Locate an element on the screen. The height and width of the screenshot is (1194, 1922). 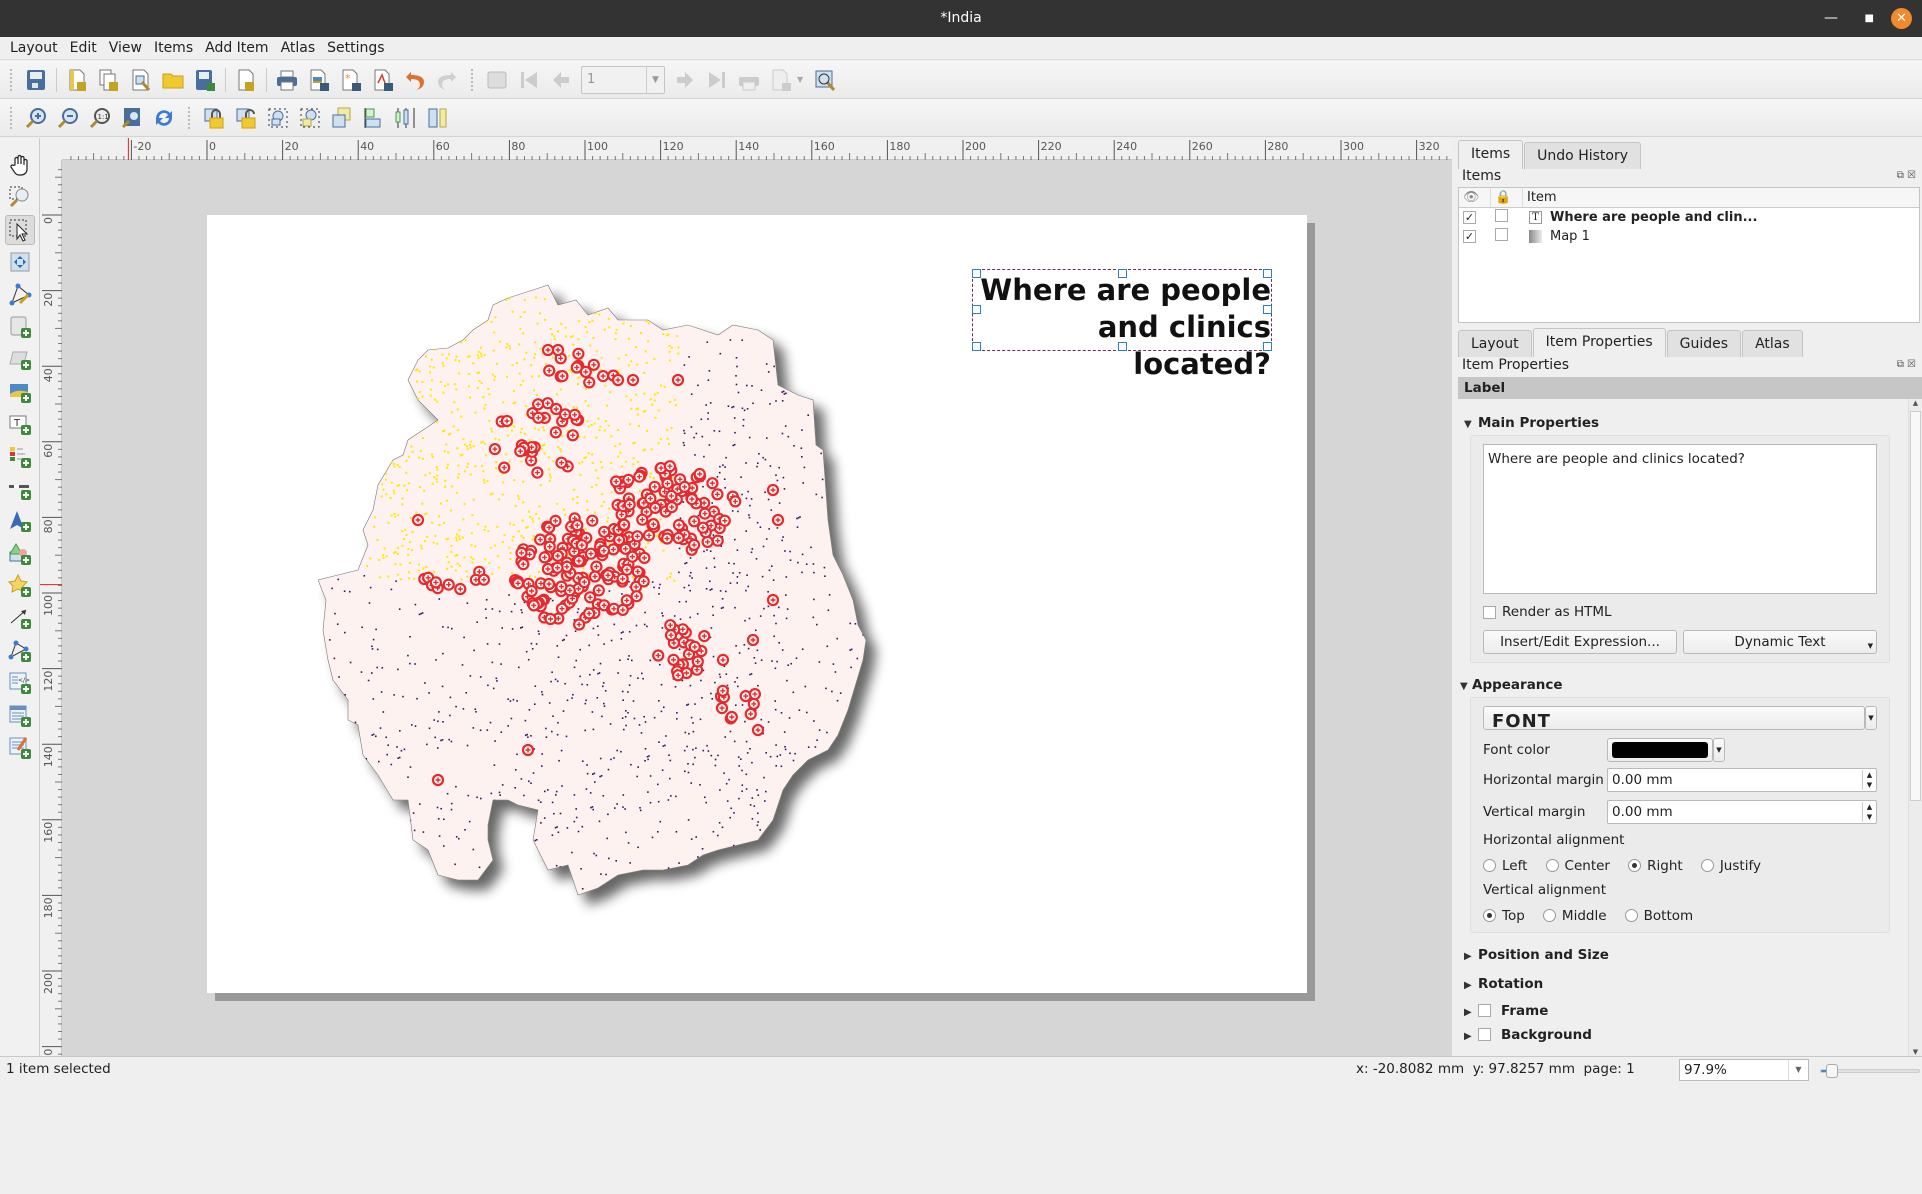
add-pages-icon is located at coordinates (246, 80).